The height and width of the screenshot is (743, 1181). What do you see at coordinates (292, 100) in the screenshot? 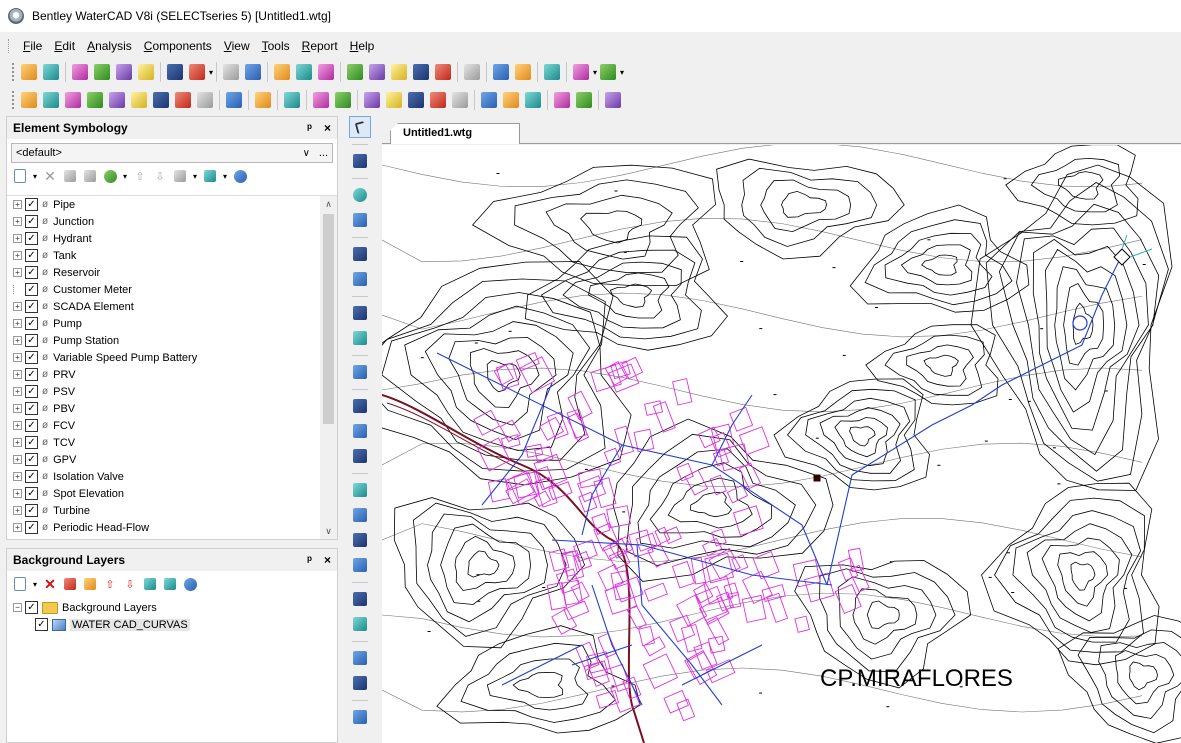
I see `user-notifications-button` at bounding box center [292, 100].